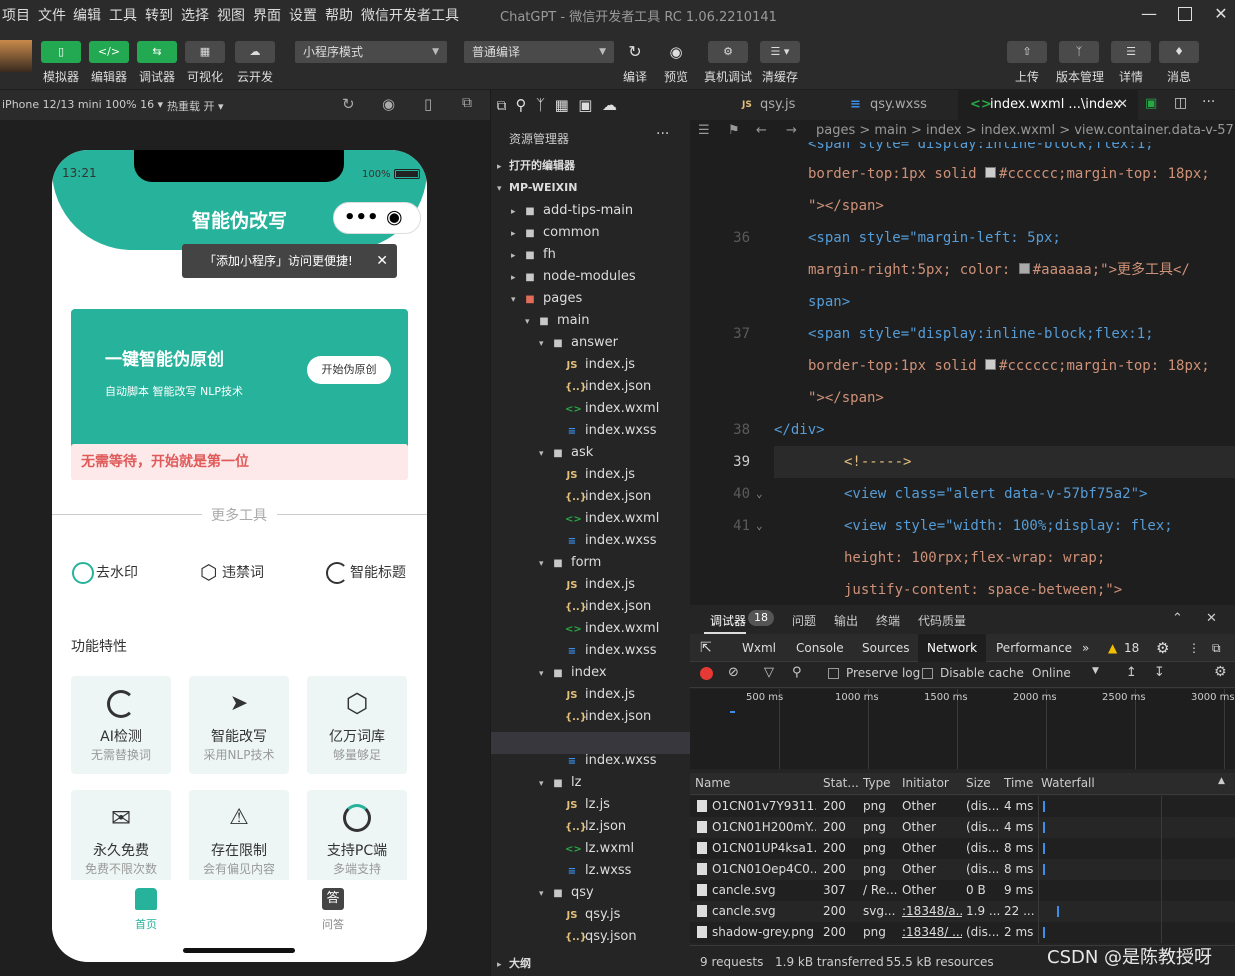 This screenshot has height=976, width=1235. What do you see at coordinates (255, 52) in the screenshot?
I see `cloud-button: ☁` at bounding box center [255, 52].